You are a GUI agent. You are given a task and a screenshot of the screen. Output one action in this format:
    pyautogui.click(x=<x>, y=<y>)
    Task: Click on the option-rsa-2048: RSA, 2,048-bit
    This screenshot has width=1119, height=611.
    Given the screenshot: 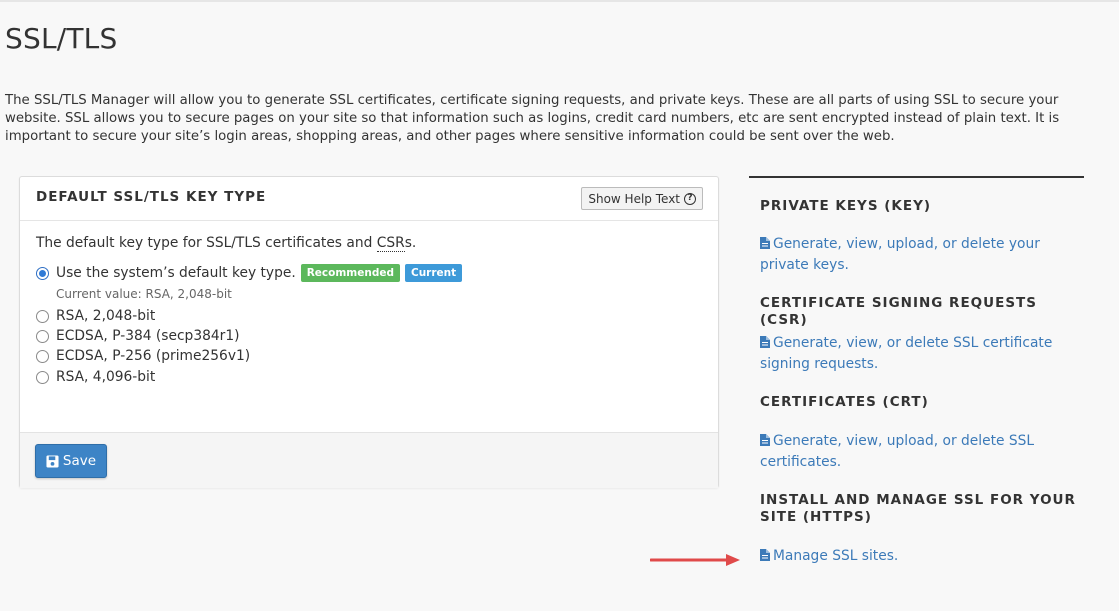 What is the action you would take?
    pyautogui.click(x=95, y=316)
    